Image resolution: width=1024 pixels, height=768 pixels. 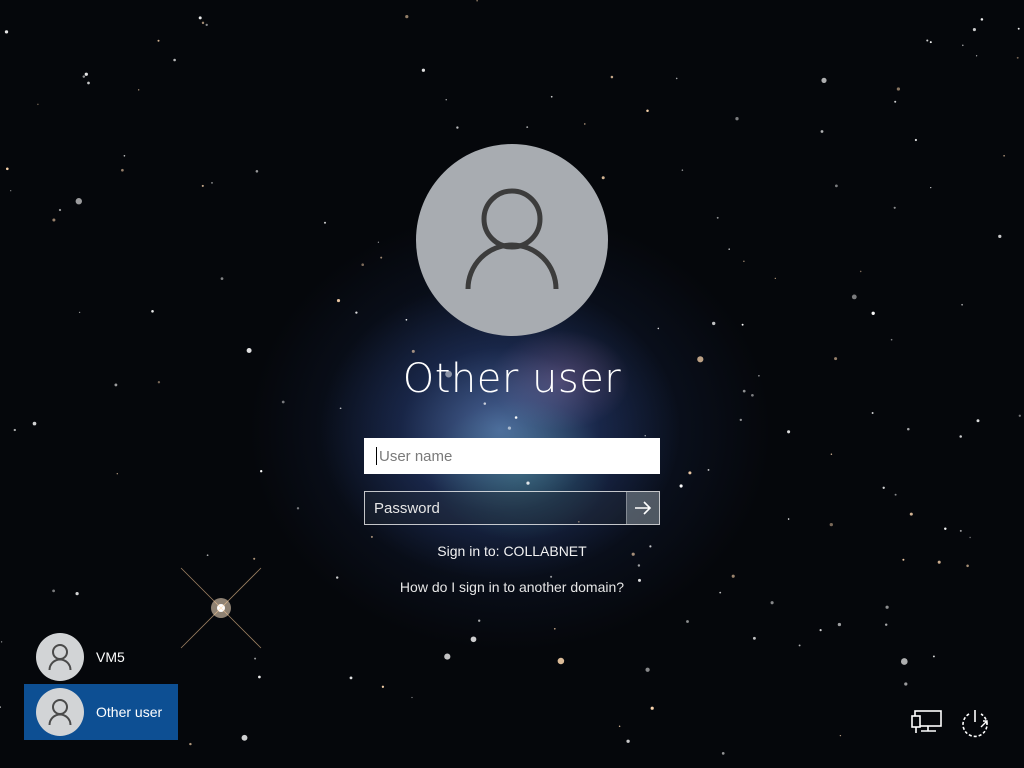 I want to click on username-input: User name, so click(x=512, y=456).